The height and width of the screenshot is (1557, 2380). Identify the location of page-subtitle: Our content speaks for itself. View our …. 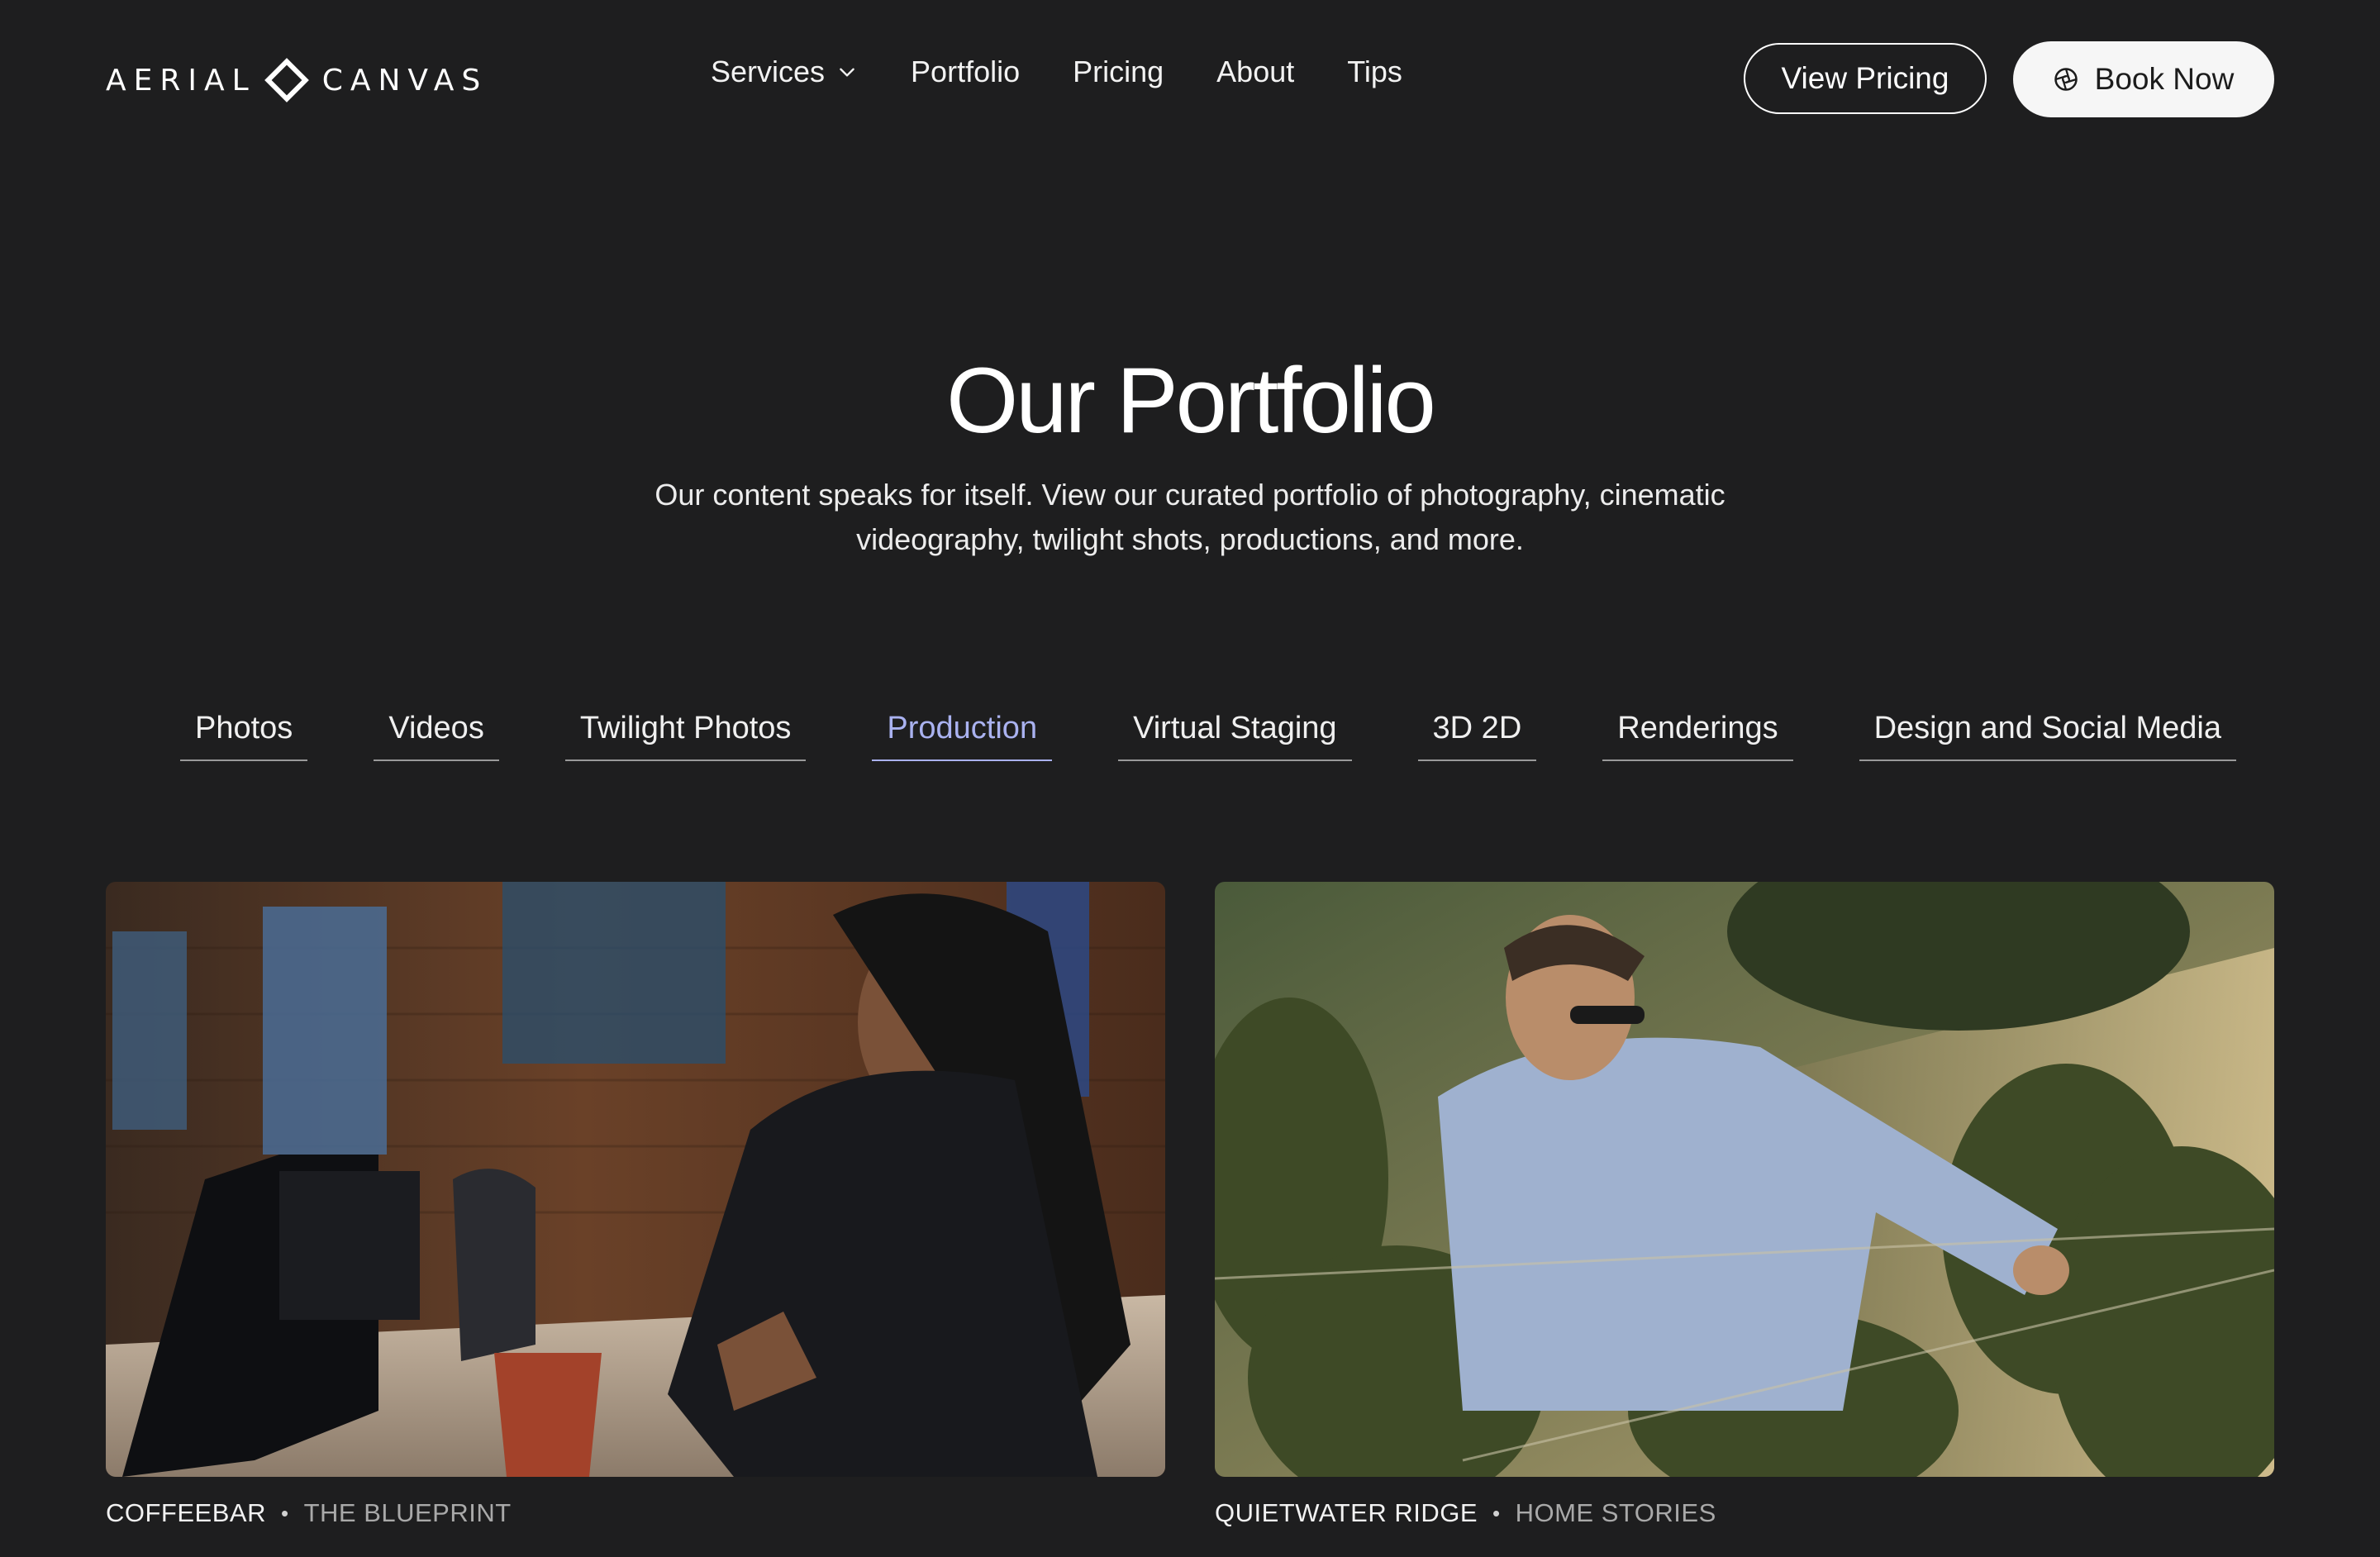
(1190, 517).